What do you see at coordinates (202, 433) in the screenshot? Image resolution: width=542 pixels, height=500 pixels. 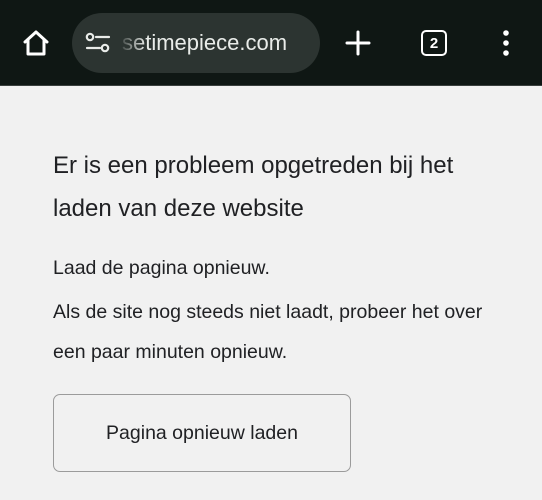 I see `reload-page-button: Pagina opnieuw laden` at bounding box center [202, 433].